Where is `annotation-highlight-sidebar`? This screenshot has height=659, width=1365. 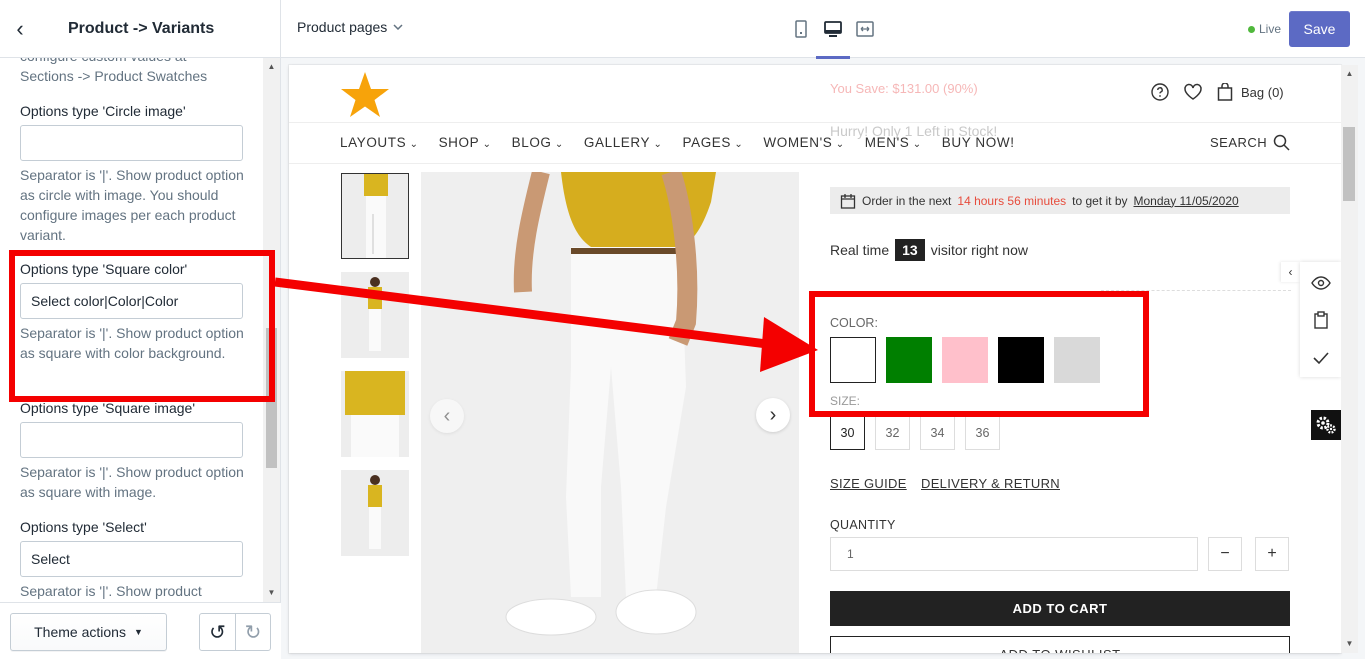
annotation-highlight-sidebar is located at coordinates (142, 326).